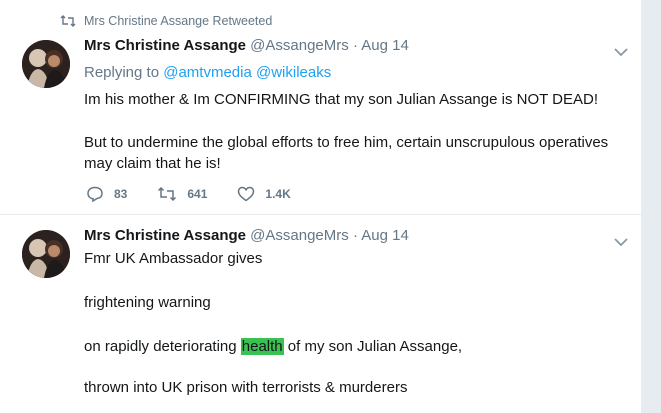  I want to click on text-segment: of my son Julian Assange,, so click(373, 346).